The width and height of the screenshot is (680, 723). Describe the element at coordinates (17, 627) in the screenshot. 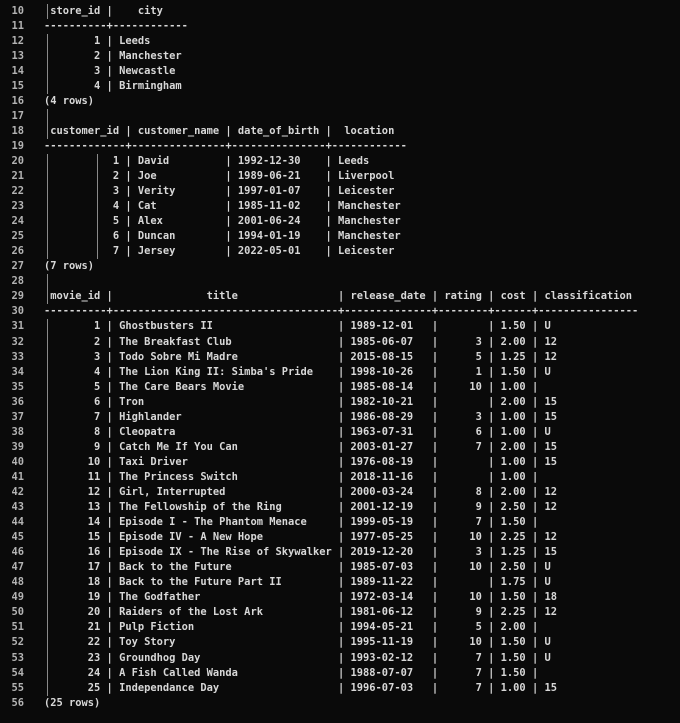

I see `line-number: 51` at that location.